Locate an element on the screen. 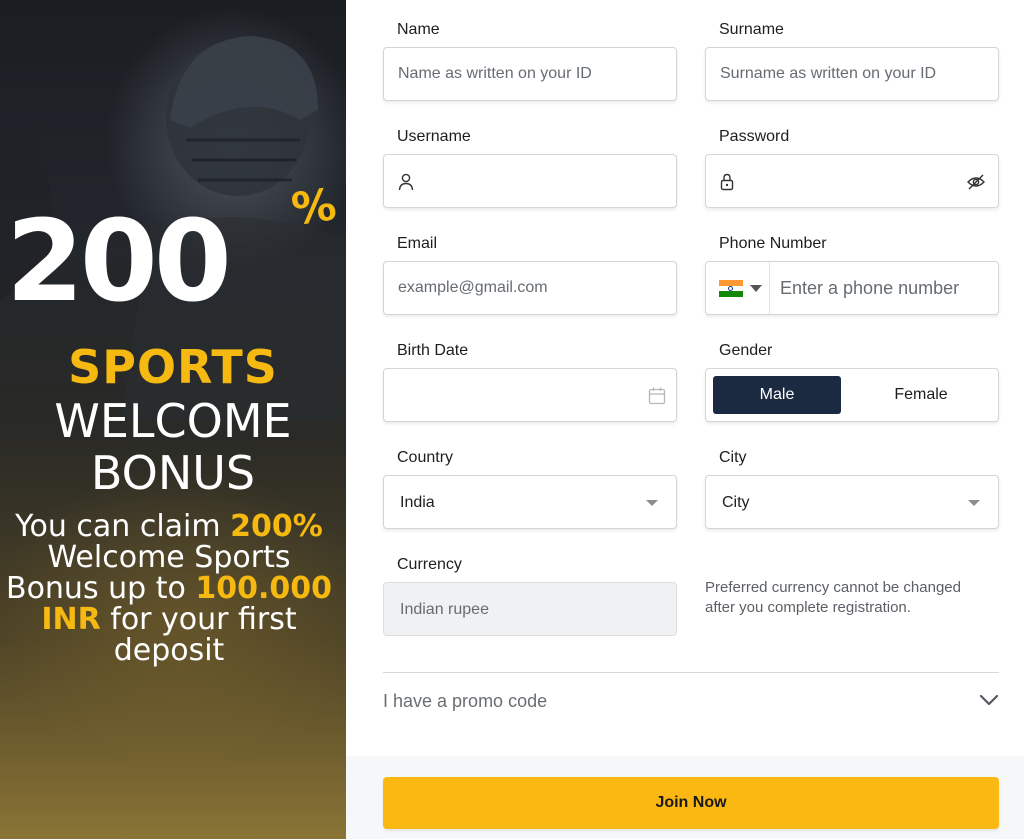  eye-off-icon is located at coordinates (976, 182).